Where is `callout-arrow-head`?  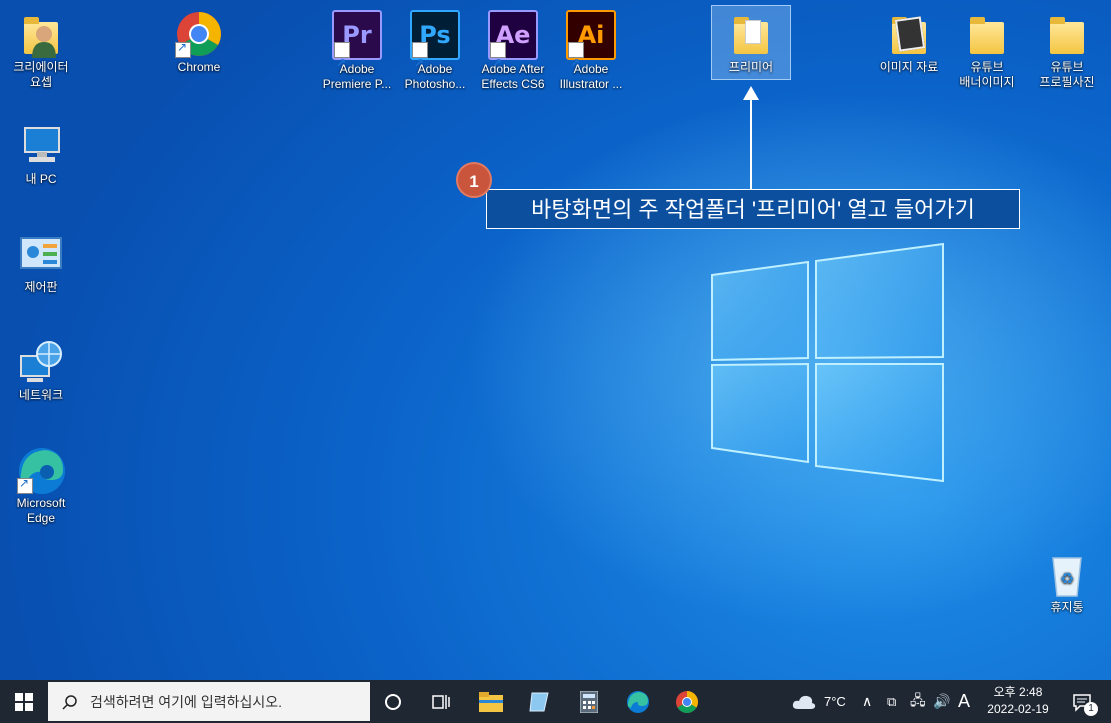 callout-arrow-head is located at coordinates (751, 93).